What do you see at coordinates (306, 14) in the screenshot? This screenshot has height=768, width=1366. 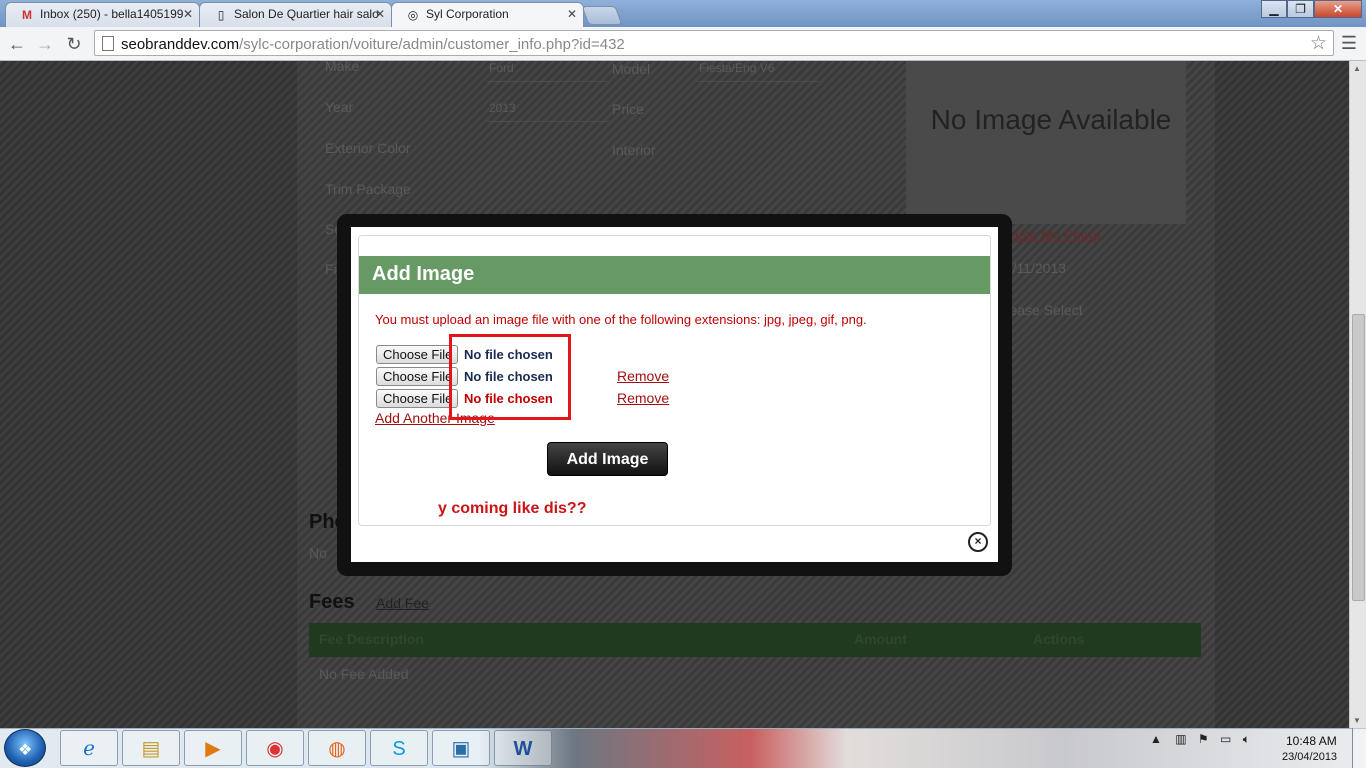 I see `tab-label: Salon De Quartier hair salo` at bounding box center [306, 14].